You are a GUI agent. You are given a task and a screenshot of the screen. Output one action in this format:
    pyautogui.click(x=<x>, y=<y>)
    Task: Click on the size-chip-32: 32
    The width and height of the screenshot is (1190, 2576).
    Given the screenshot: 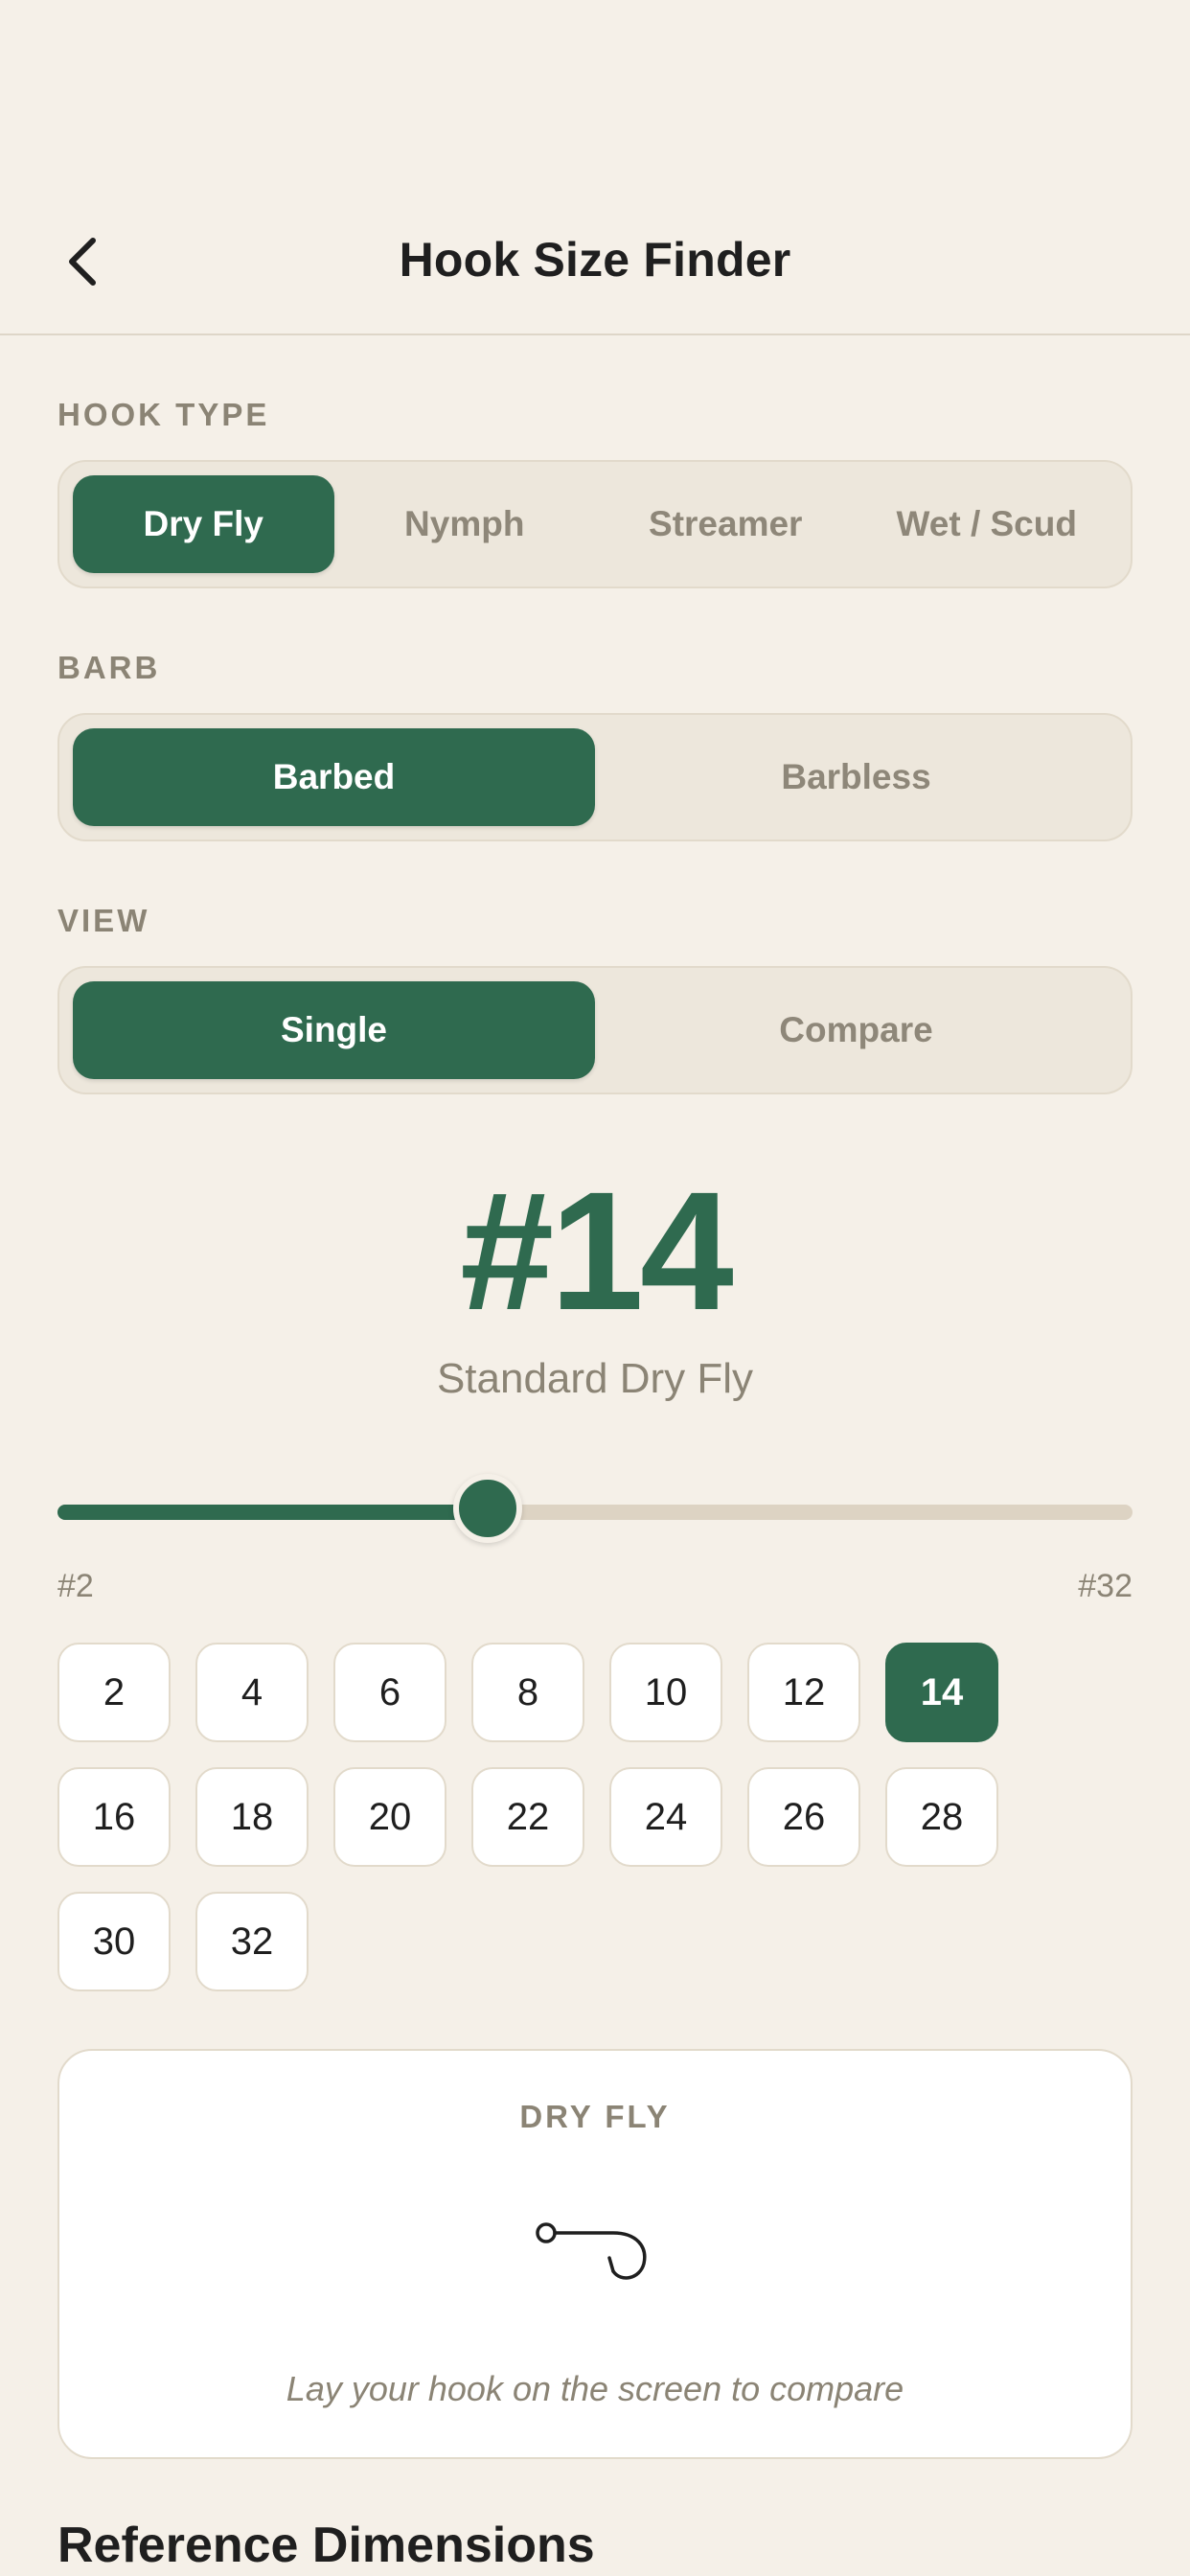 What is the action you would take?
    pyautogui.click(x=252, y=1941)
    